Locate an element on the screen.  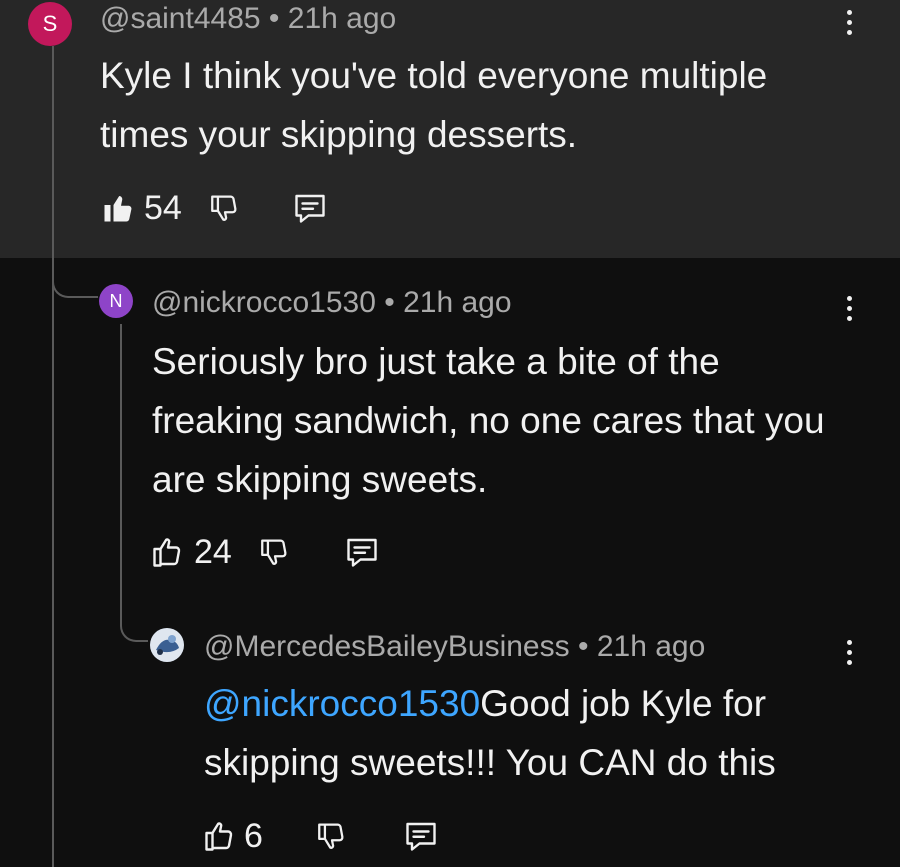
author-handle: @nickrocco1530 is located at coordinates (264, 302).